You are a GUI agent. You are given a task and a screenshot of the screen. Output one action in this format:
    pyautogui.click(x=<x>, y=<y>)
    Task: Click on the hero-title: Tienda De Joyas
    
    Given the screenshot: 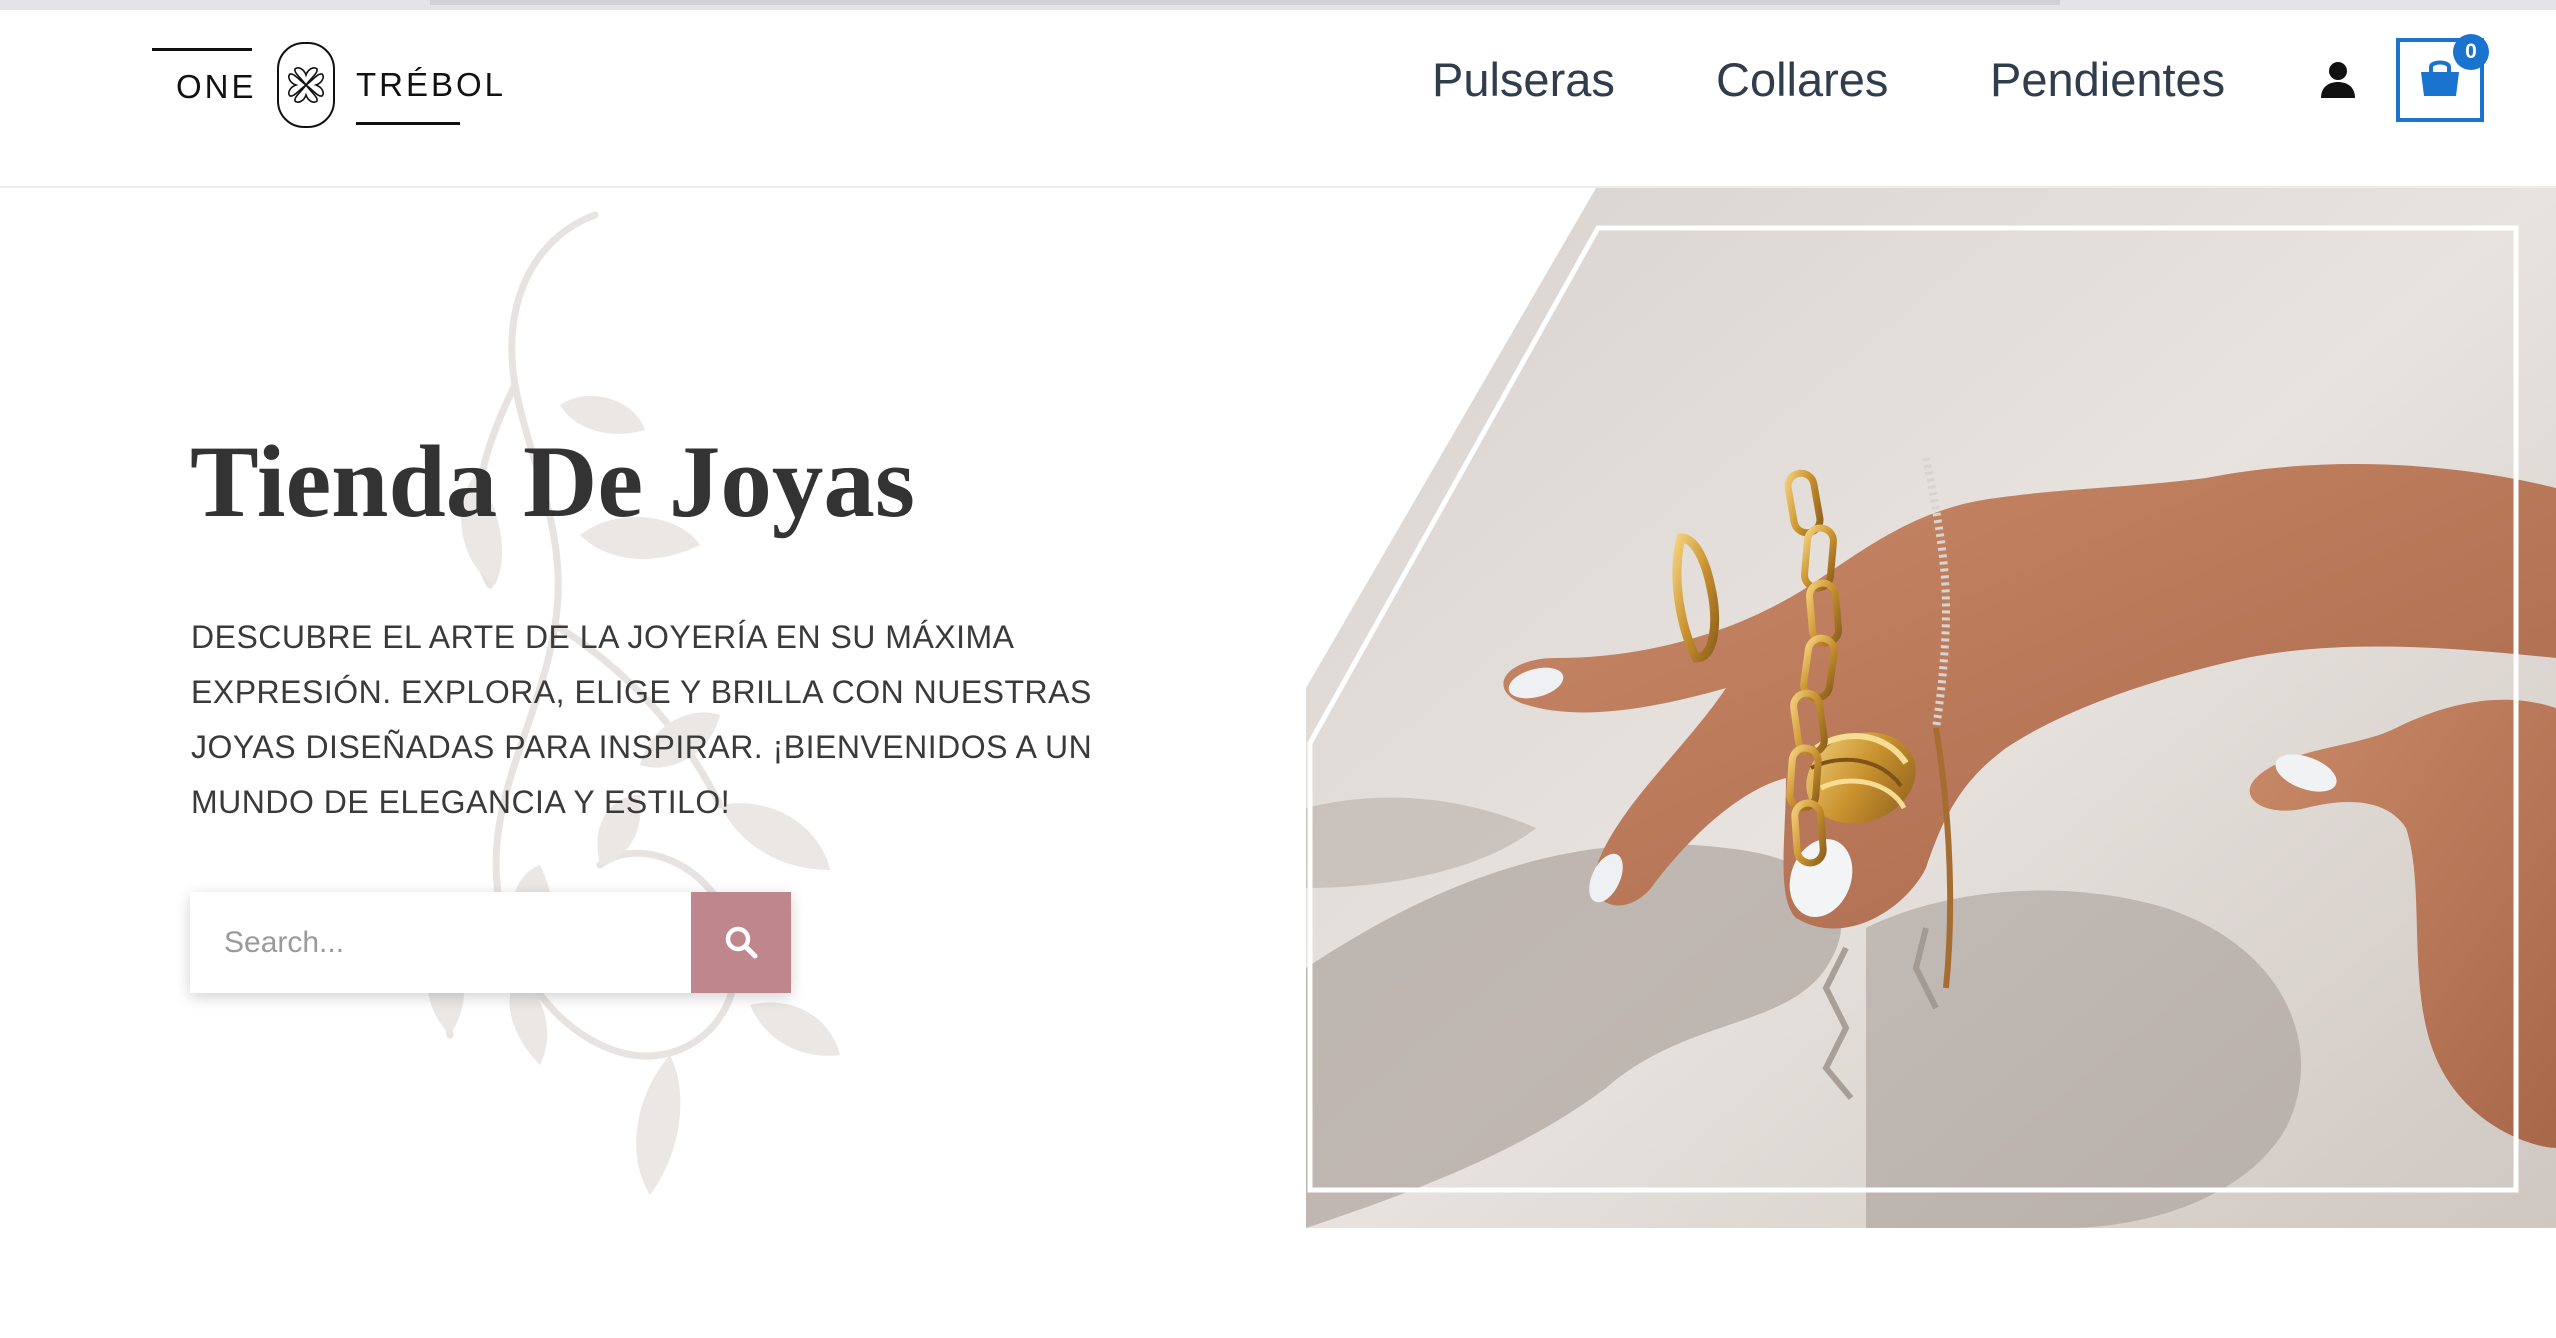 What is the action you would take?
    pyautogui.click(x=552, y=482)
    